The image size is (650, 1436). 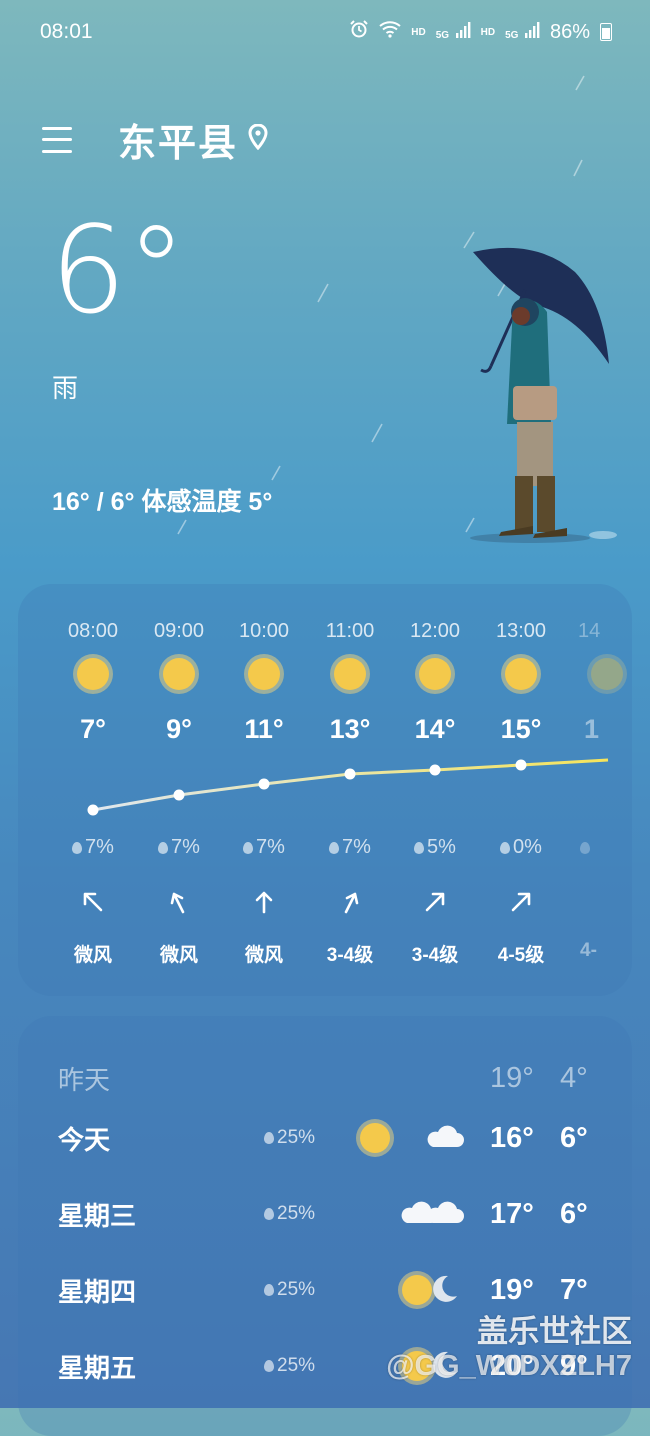 What do you see at coordinates (453, 32) in the screenshot?
I see `signal-icon: 5G` at bounding box center [453, 32].